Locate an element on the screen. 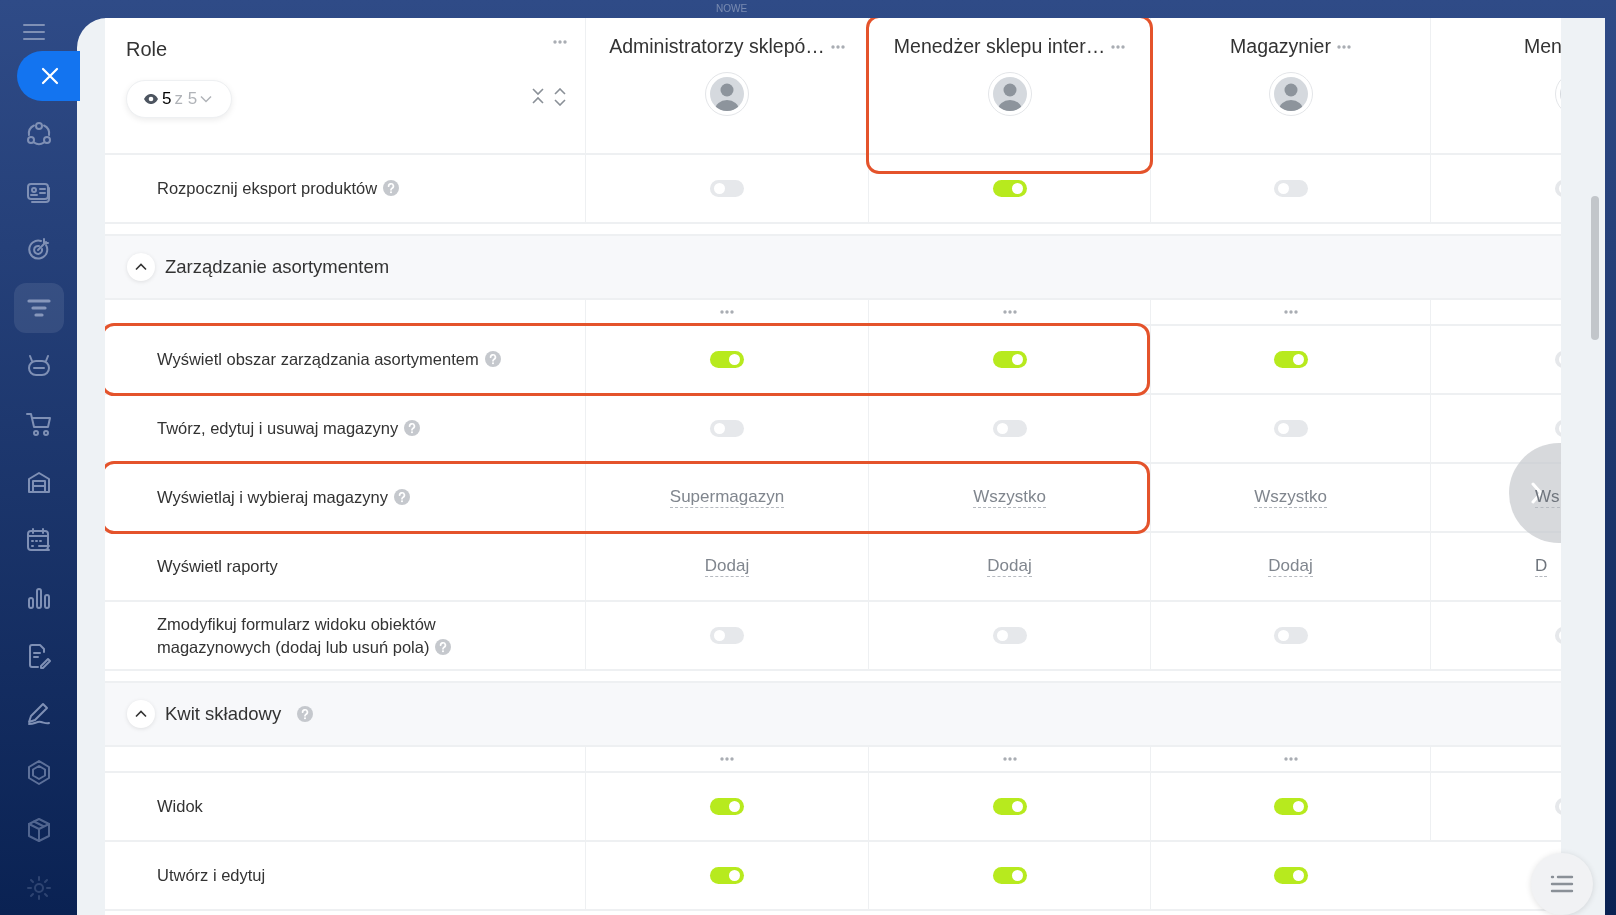 The width and height of the screenshot is (1616, 915). menu-button is located at coordinates (33, 32).